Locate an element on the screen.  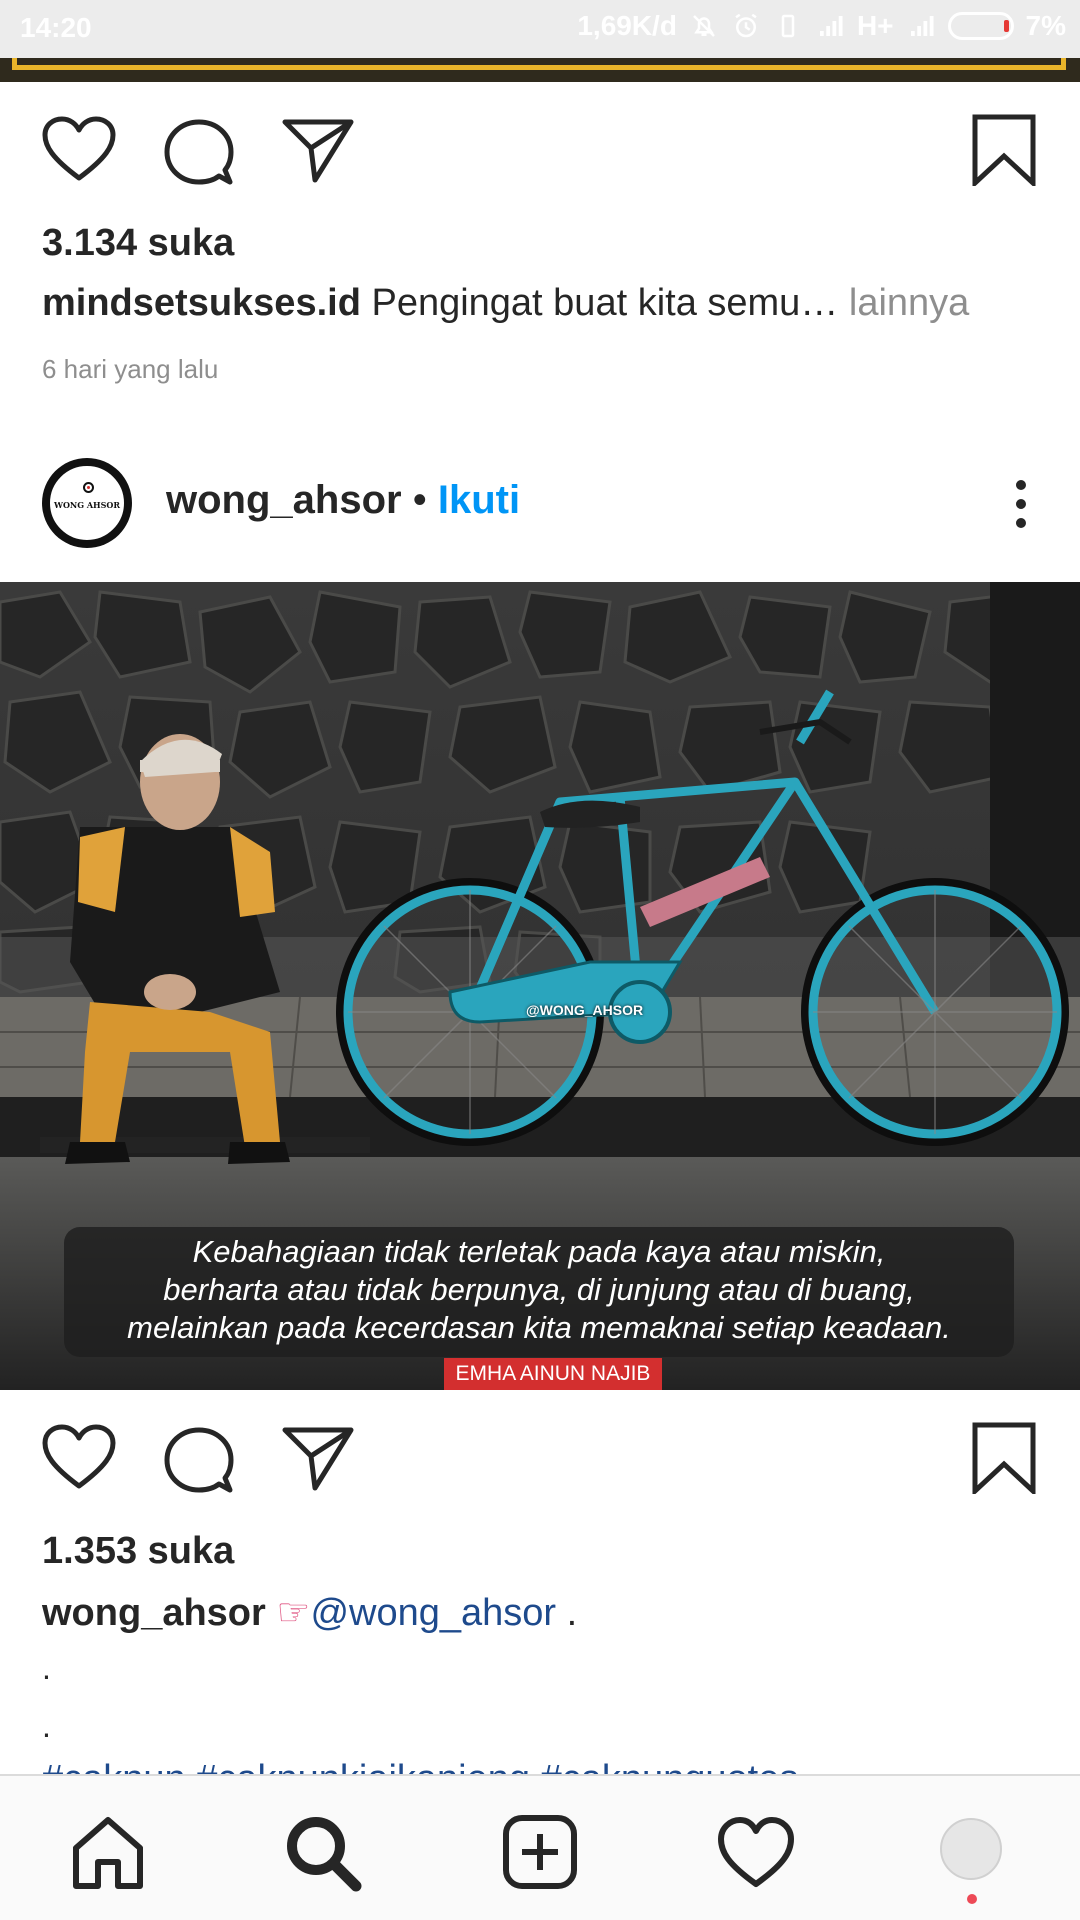
post2-user-line: wong_ahsor • Ikuti is located at coordinates (343, 500).